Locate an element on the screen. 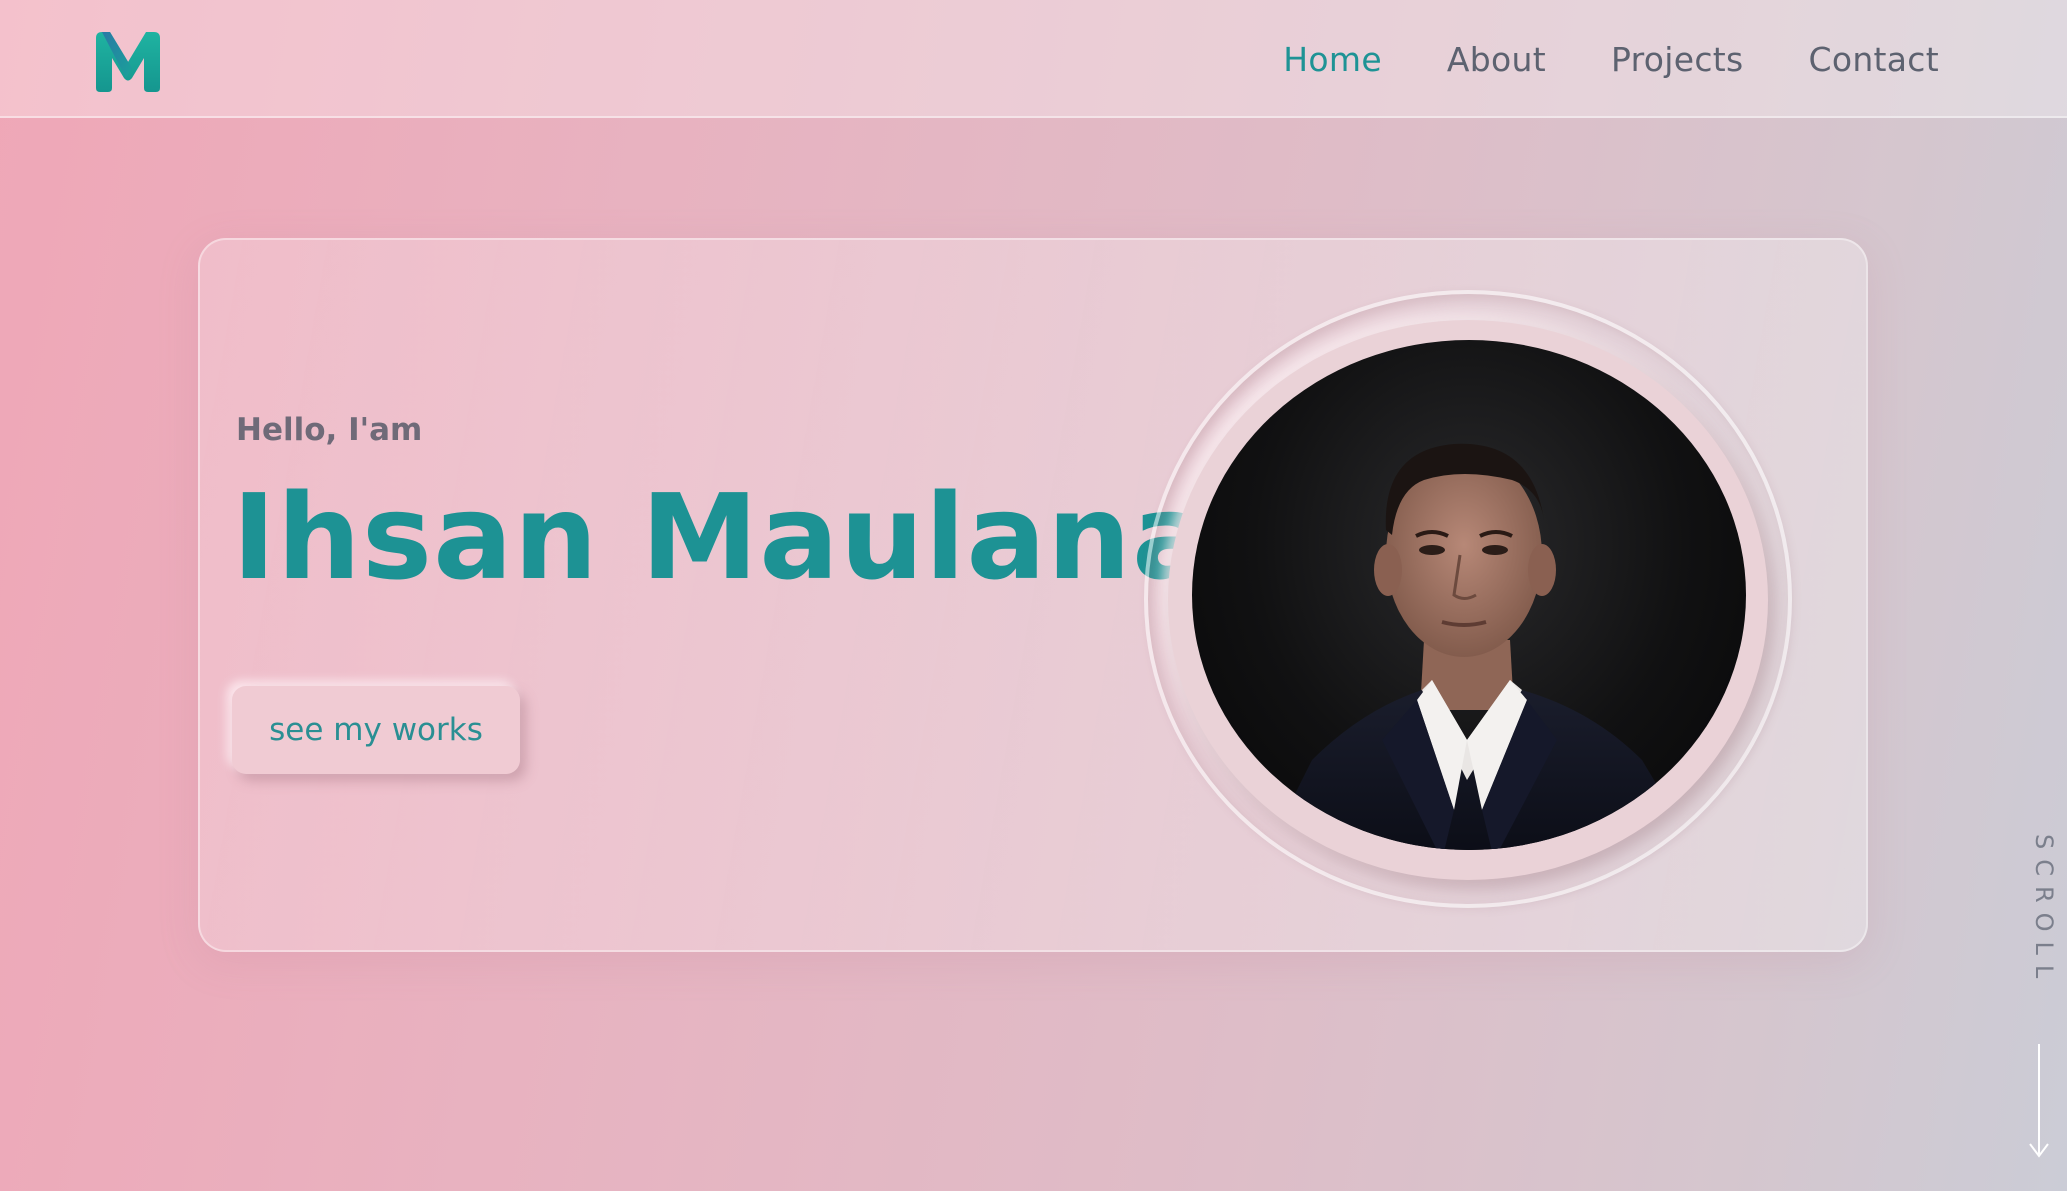  main-nav: Home About Projects Contact is located at coordinates (1611, 59).